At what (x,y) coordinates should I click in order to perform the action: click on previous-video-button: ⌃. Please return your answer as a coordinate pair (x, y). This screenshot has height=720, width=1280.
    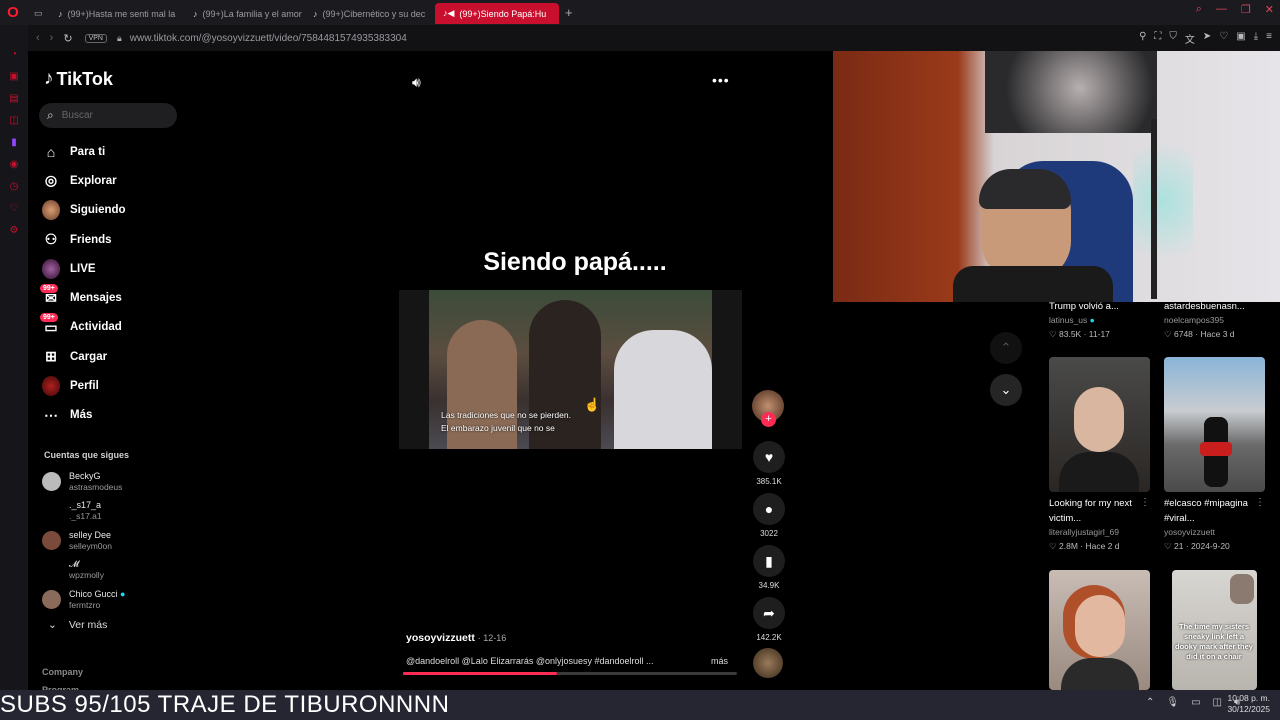
    Looking at the image, I should click on (1006, 348).